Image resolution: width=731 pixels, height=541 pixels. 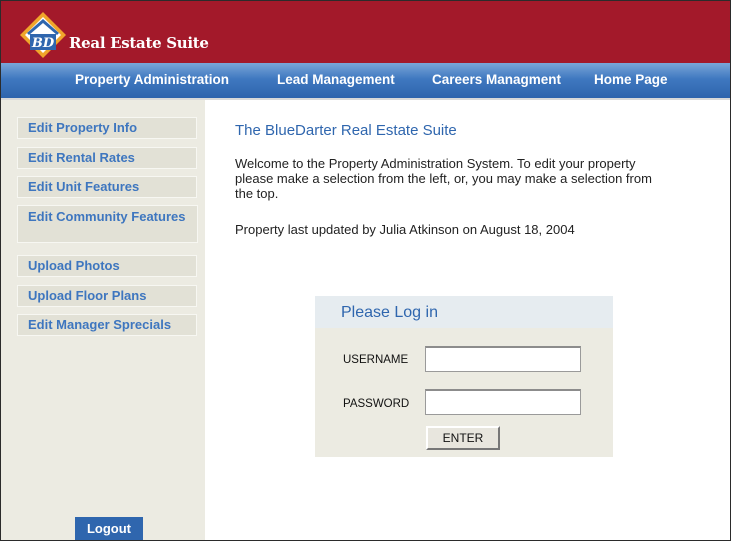 I want to click on logo-text: BD, so click(x=43, y=43).